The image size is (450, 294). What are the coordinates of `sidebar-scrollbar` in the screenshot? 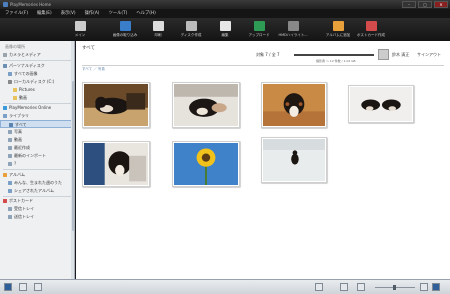 It's located at (72, 160).